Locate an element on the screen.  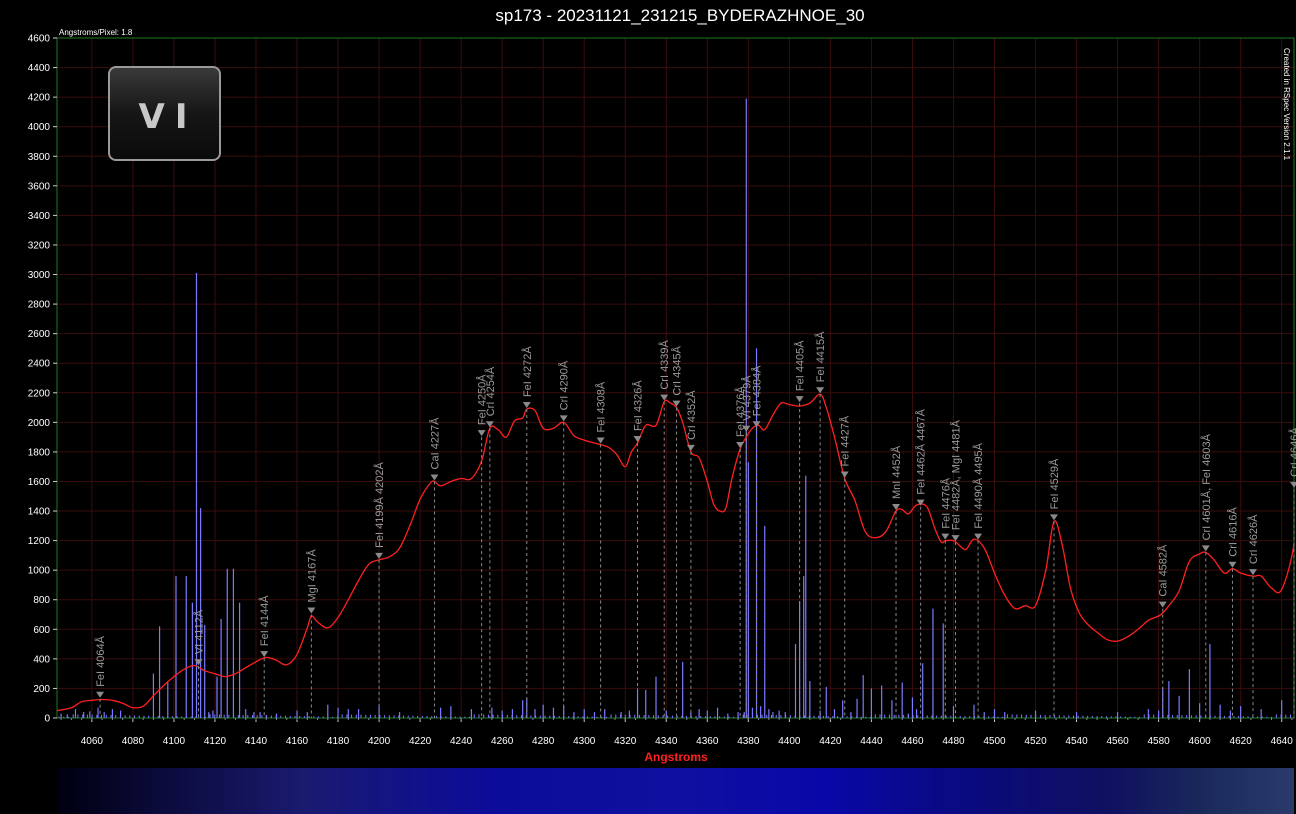
badge: VI is located at coordinates (164, 113).